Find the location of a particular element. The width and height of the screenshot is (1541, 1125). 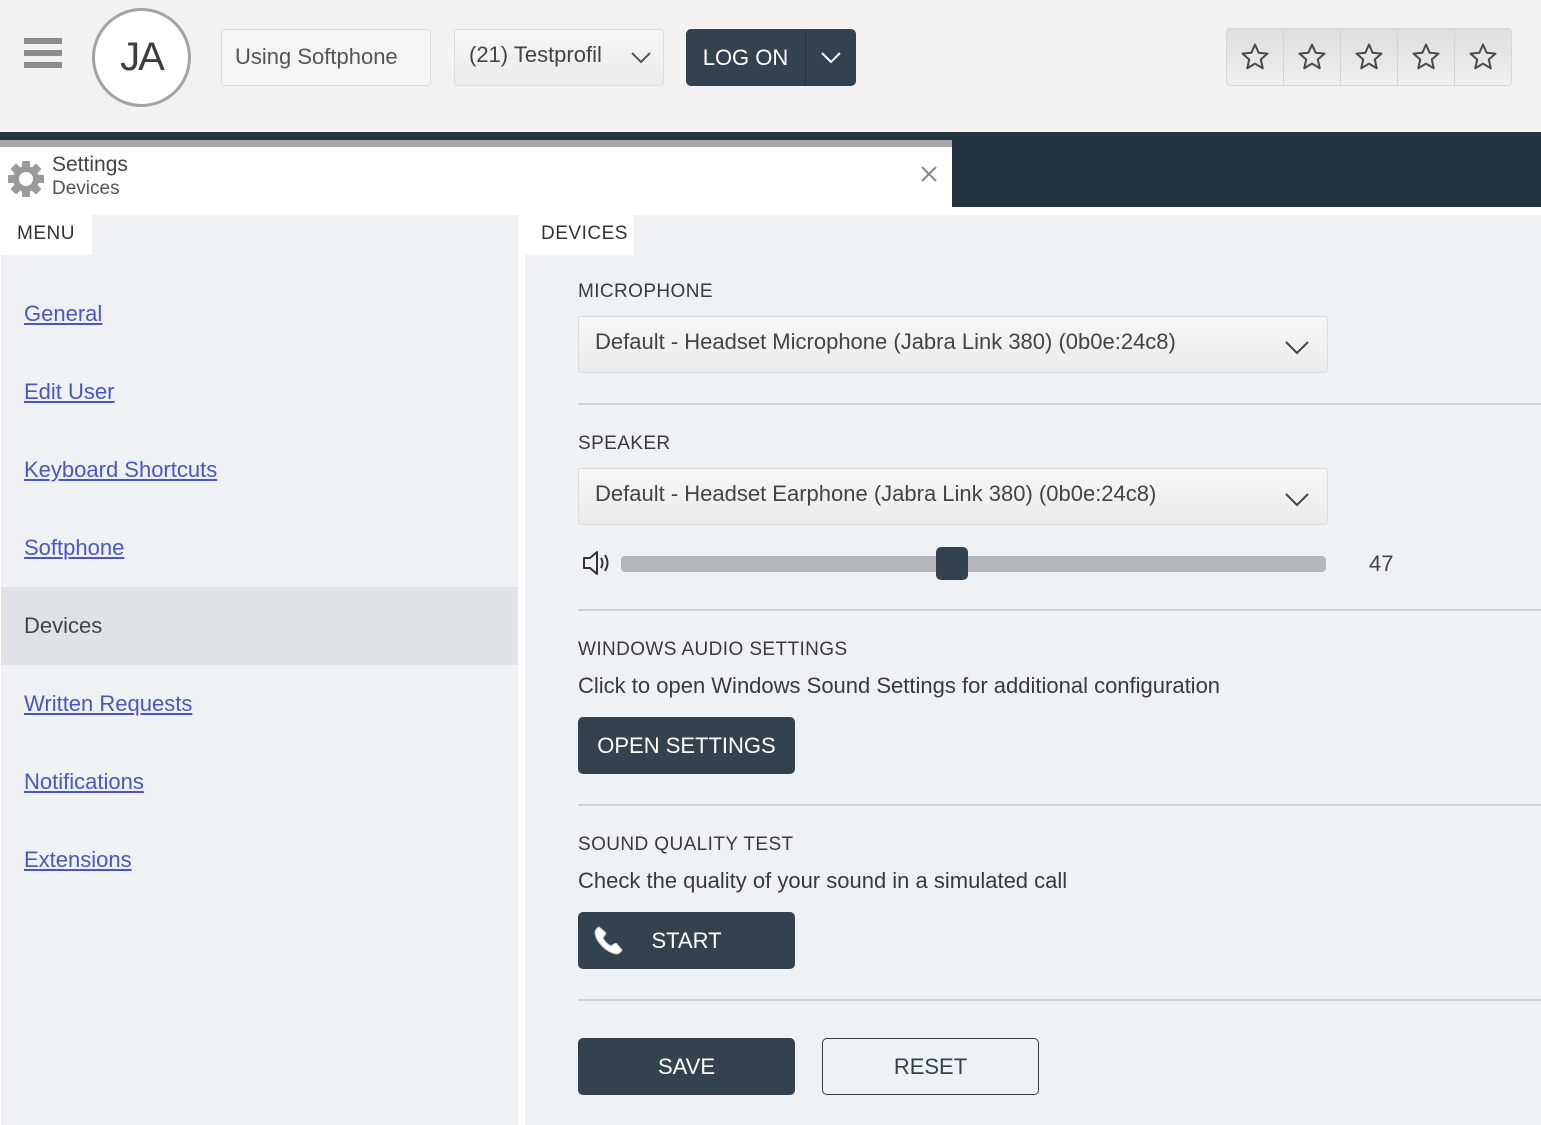

log-on-dropdown-toggle is located at coordinates (831, 57).